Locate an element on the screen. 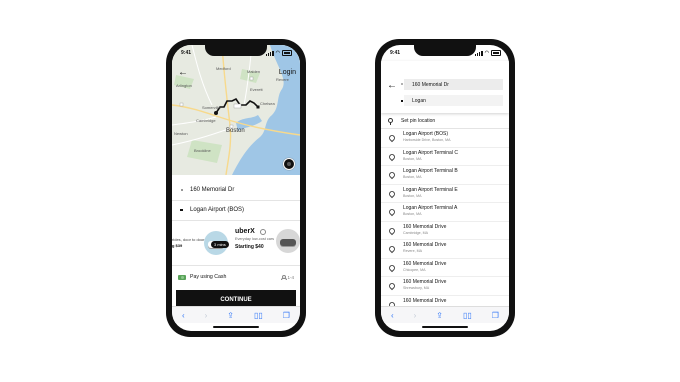 The height and width of the screenshot is (382, 680). search-panel: ← 160 Memorial Dr Logan is located at coordinates (445, 87).